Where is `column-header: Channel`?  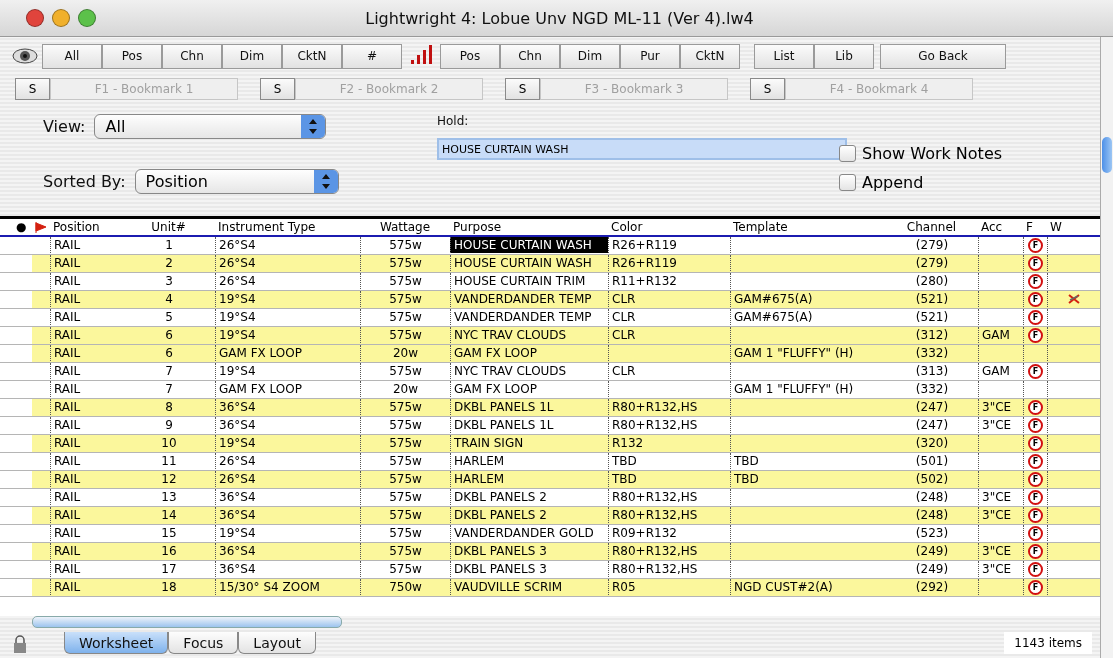
column-header: Channel is located at coordinates (931, 227).